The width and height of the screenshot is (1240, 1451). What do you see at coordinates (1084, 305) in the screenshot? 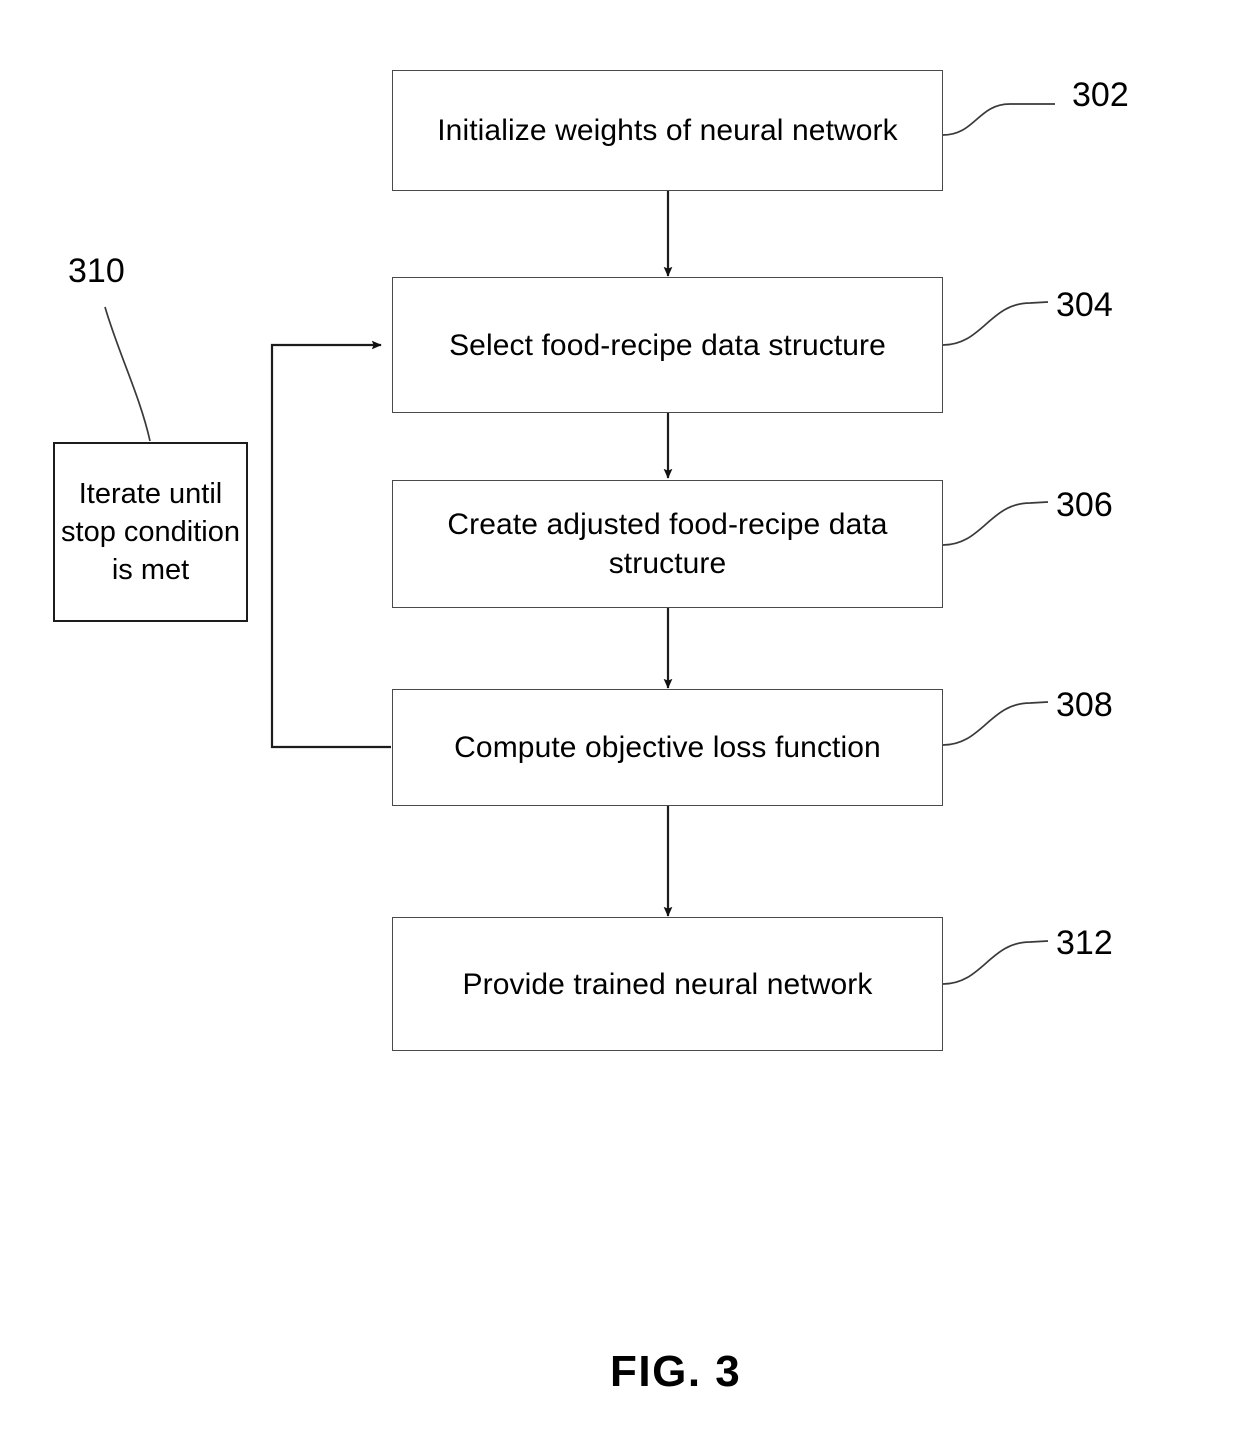
I see `reference-numeral-304: 304` at bounding box center [1084, 305].